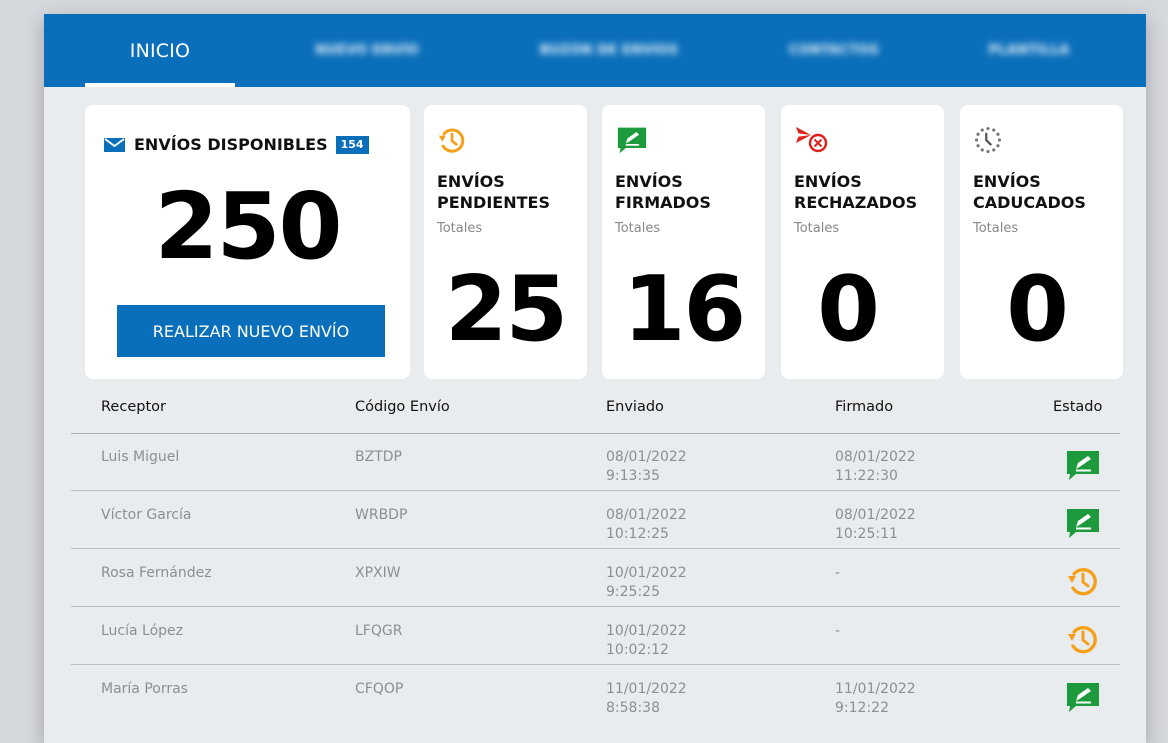 The height and width of the screenshot is (743, 1168). Describe the element at coordinates (1037, 309) in the screenshot. I see `expired-sends-count: 0` at that location.